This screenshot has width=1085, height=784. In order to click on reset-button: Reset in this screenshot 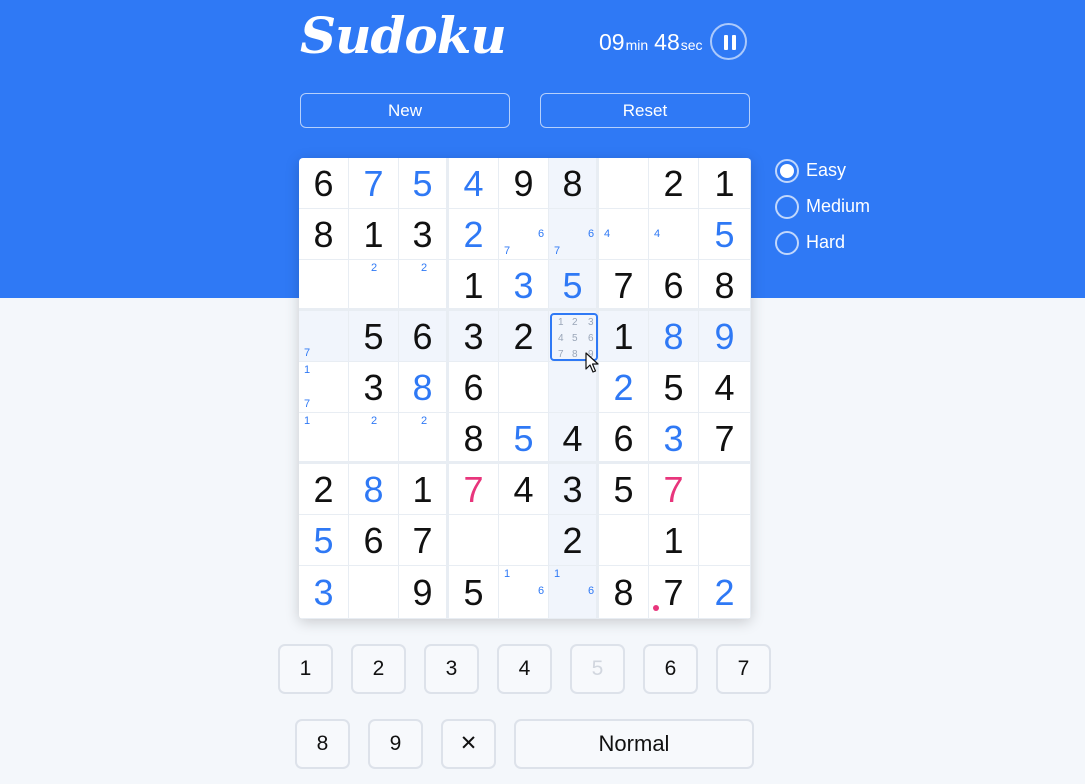, I will do `click(645, 110)`.